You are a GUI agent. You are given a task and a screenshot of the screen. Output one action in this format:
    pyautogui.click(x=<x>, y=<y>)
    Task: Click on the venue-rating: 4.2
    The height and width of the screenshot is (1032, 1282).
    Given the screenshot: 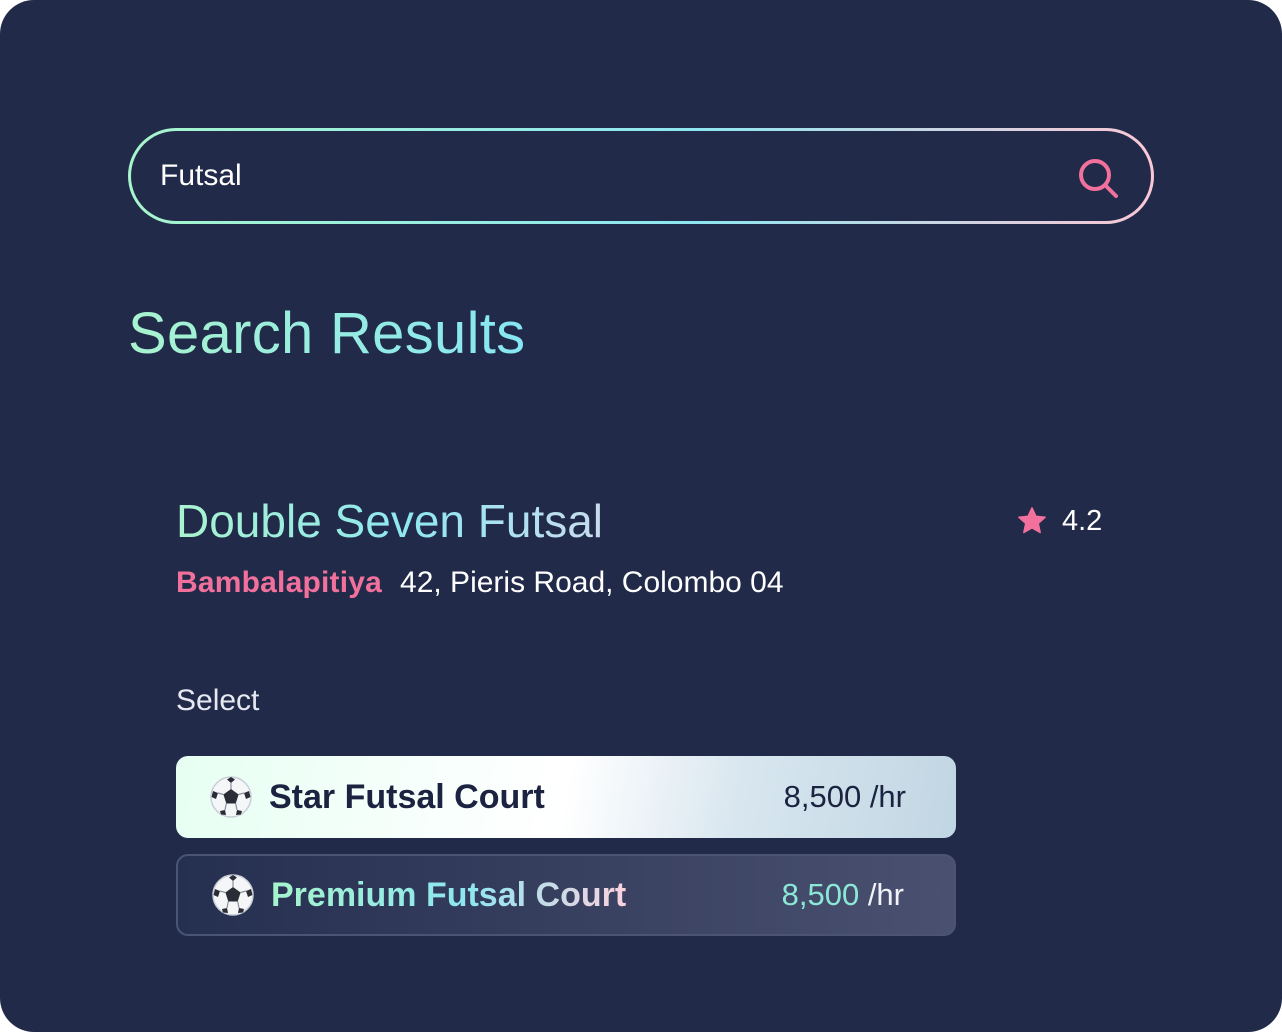 What is the action you would take?
    pyautogui.click(x=1059, y=521)
    